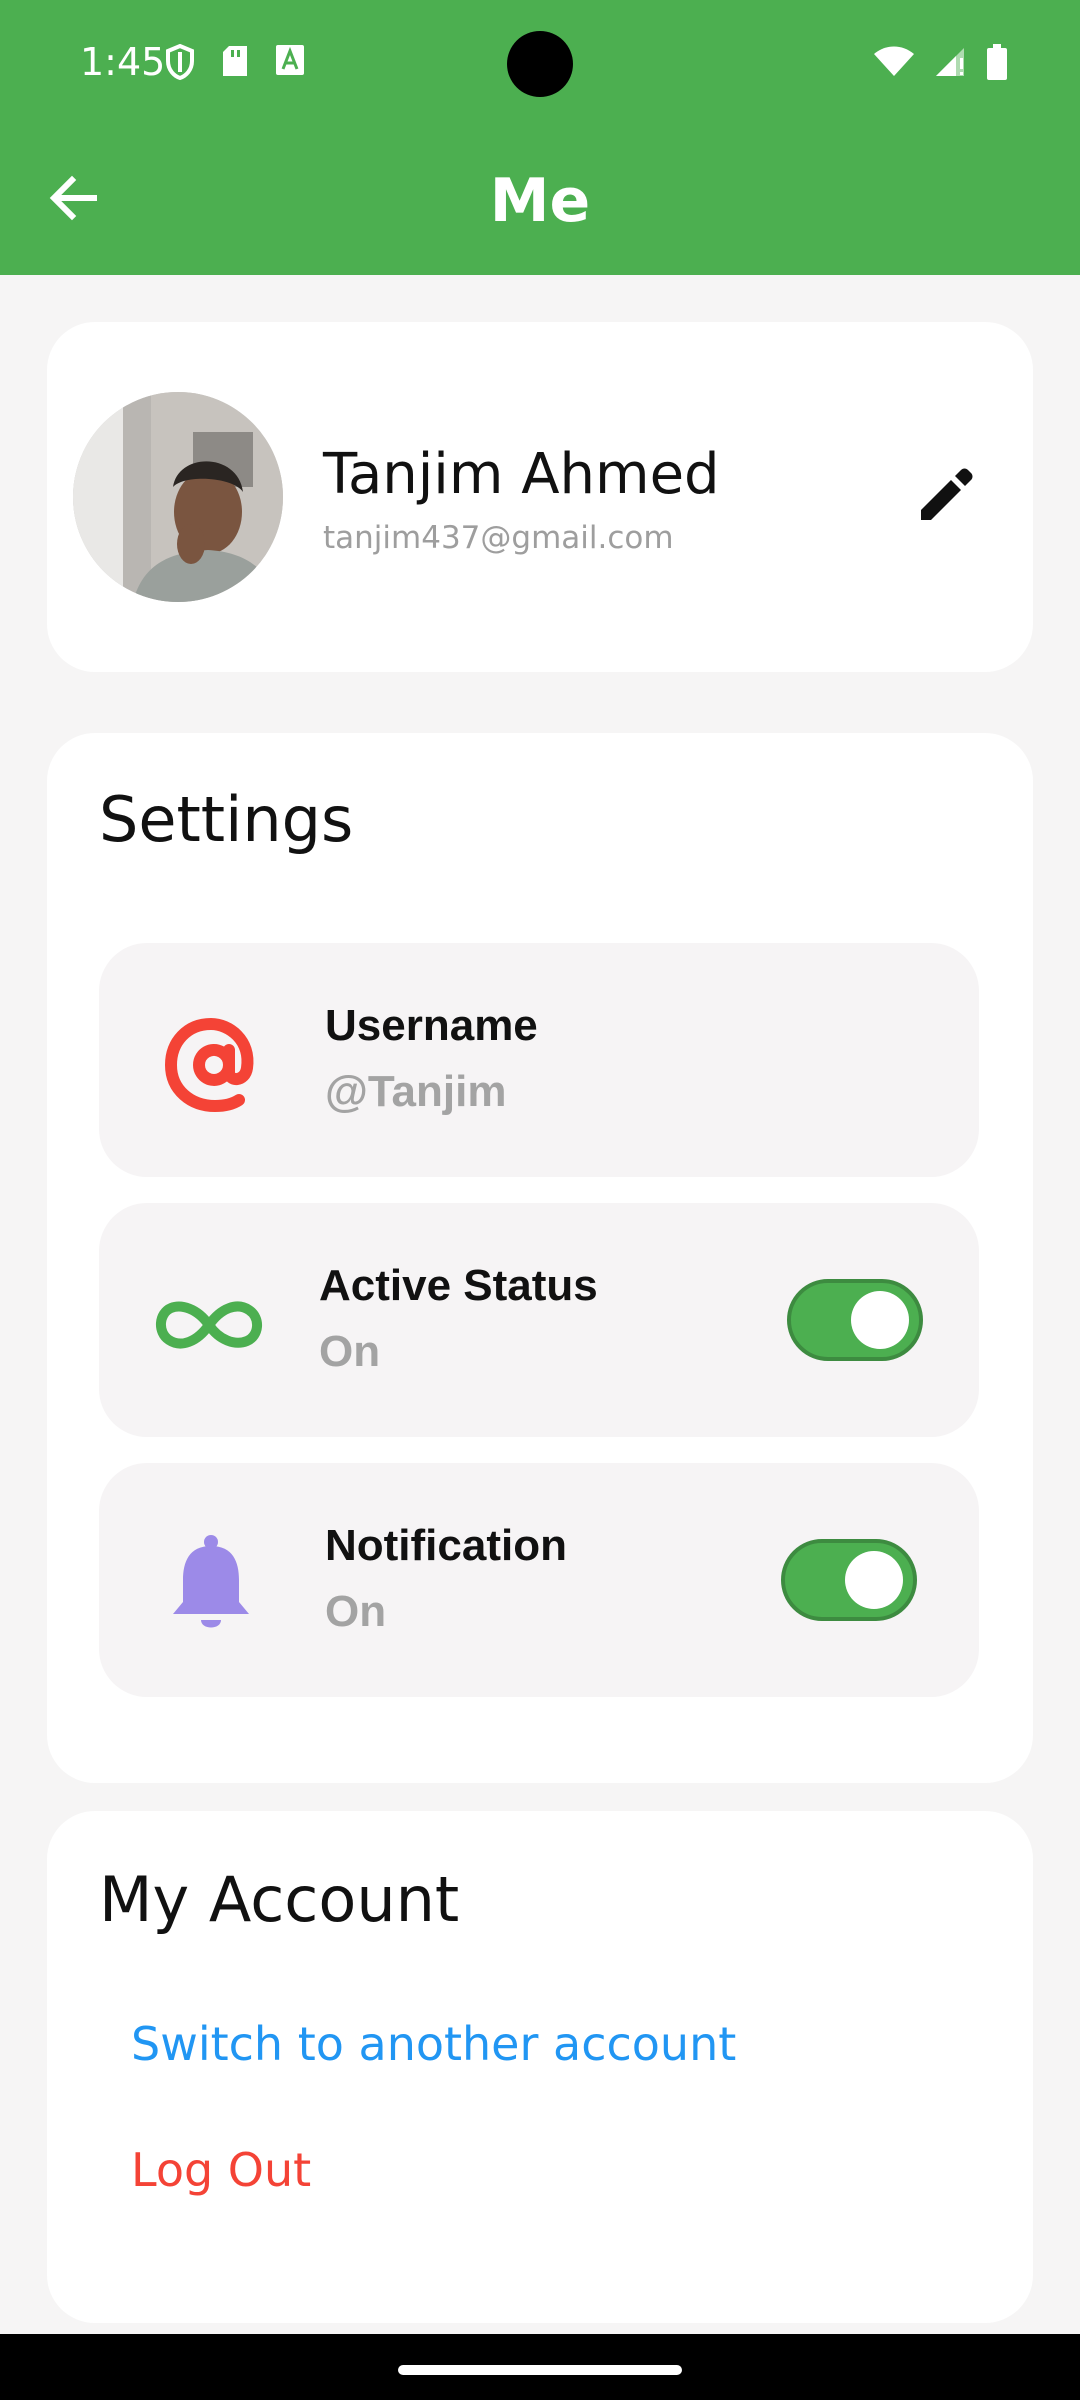 The width and height of the screenshot is (1080, 2400). I want to click on font-icon, so click(290, 64).